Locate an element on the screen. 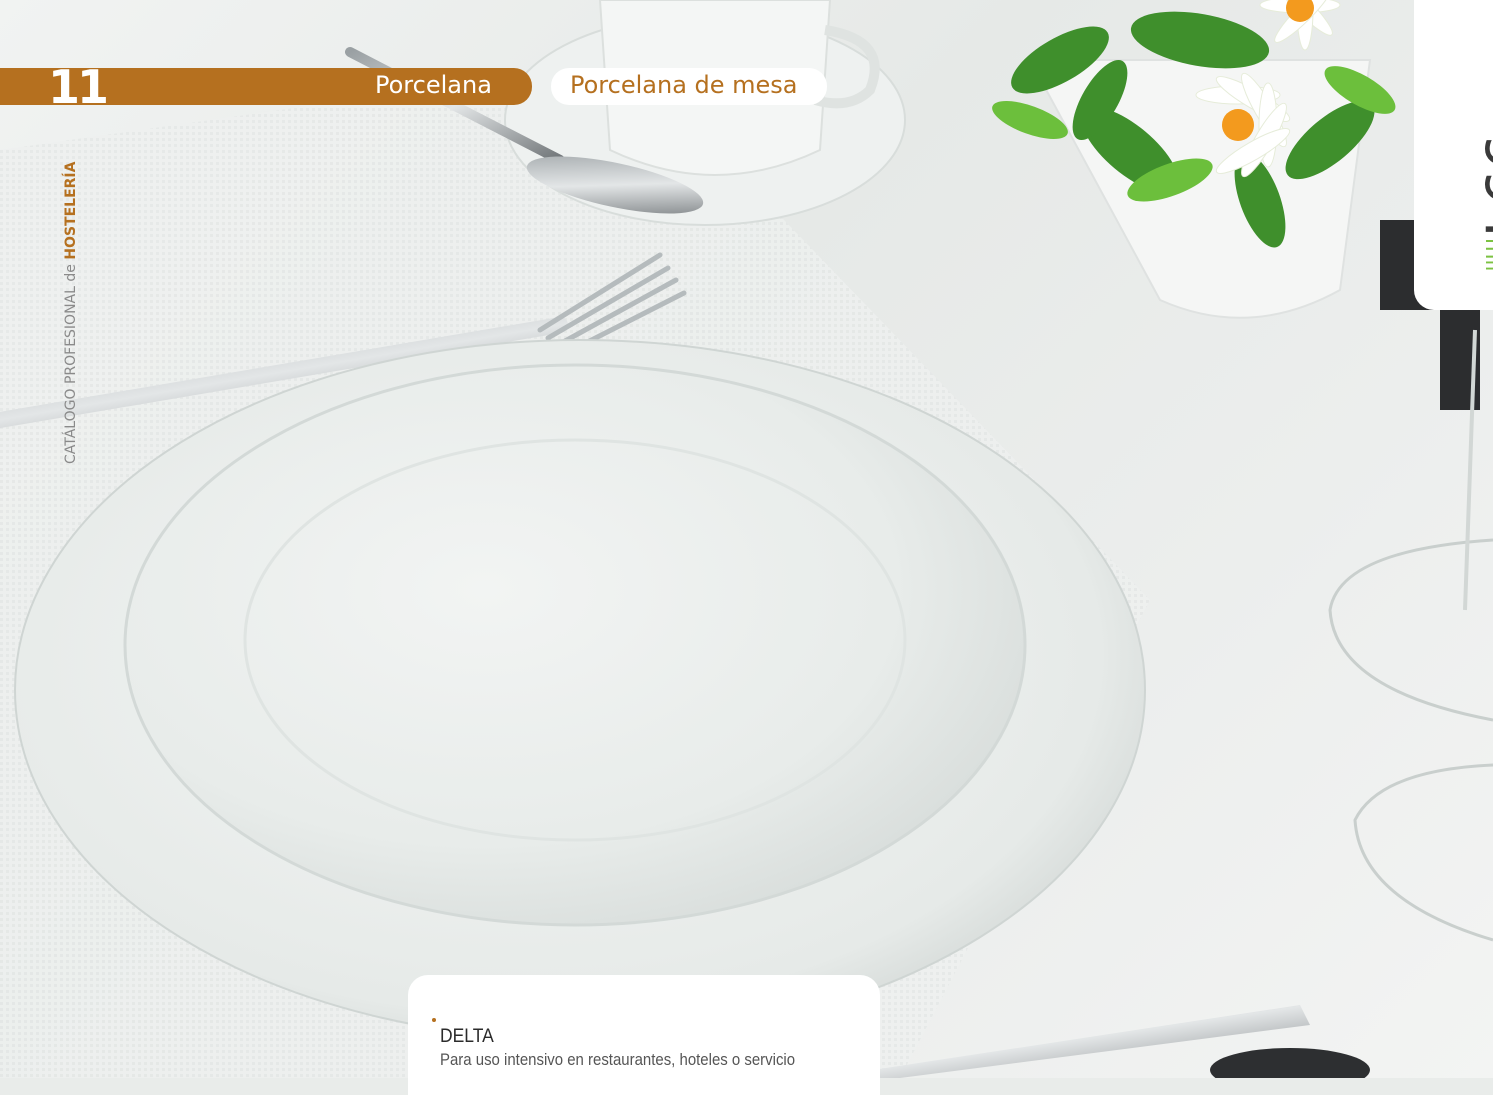 The width and height of the screenshot is (1493, 1095). section-title: Porcelana is located at coordinates (433, 85).